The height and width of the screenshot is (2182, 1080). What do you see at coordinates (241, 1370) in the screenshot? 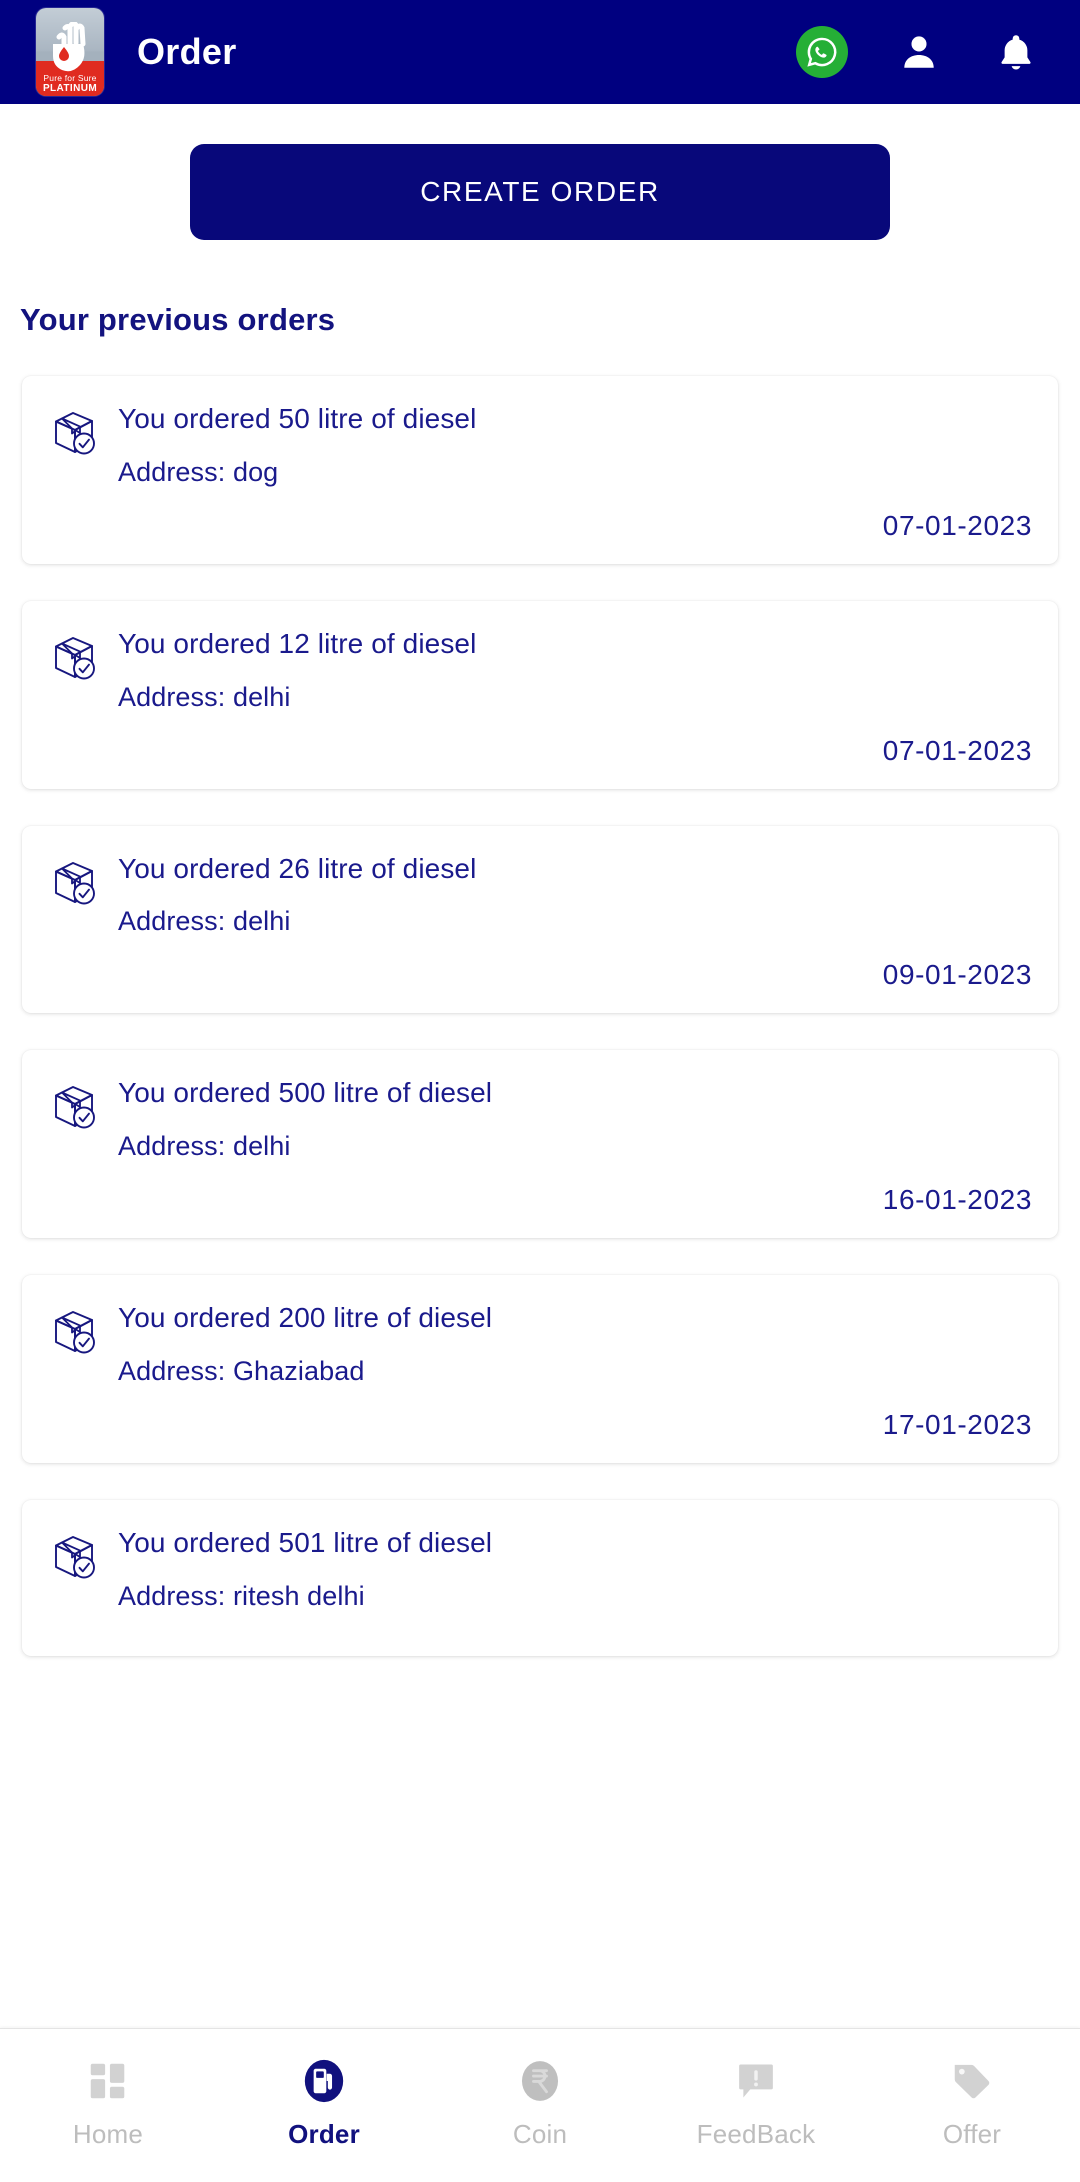
I see `order-address: Address: Ghaziabad` at bounding box center [241, 1370].